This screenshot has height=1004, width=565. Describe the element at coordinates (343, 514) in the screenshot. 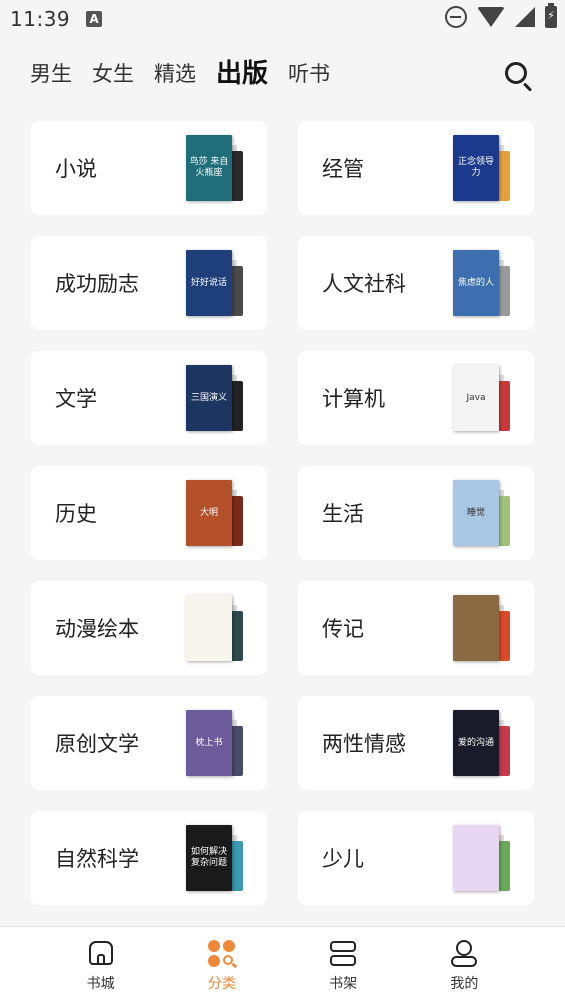

I see `category-label: 生活` at that location.